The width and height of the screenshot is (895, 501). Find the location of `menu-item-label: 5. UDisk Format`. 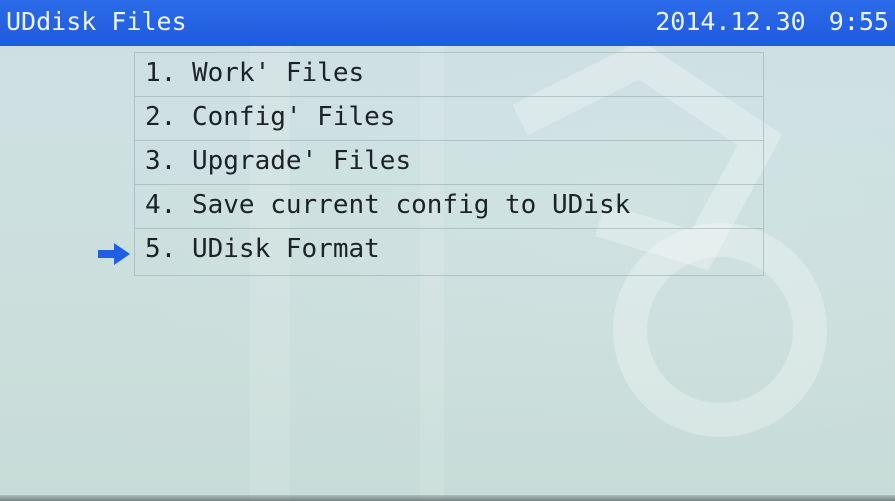

menu-item-label: 5. UDisk Format is located at coordinates (262, 249).